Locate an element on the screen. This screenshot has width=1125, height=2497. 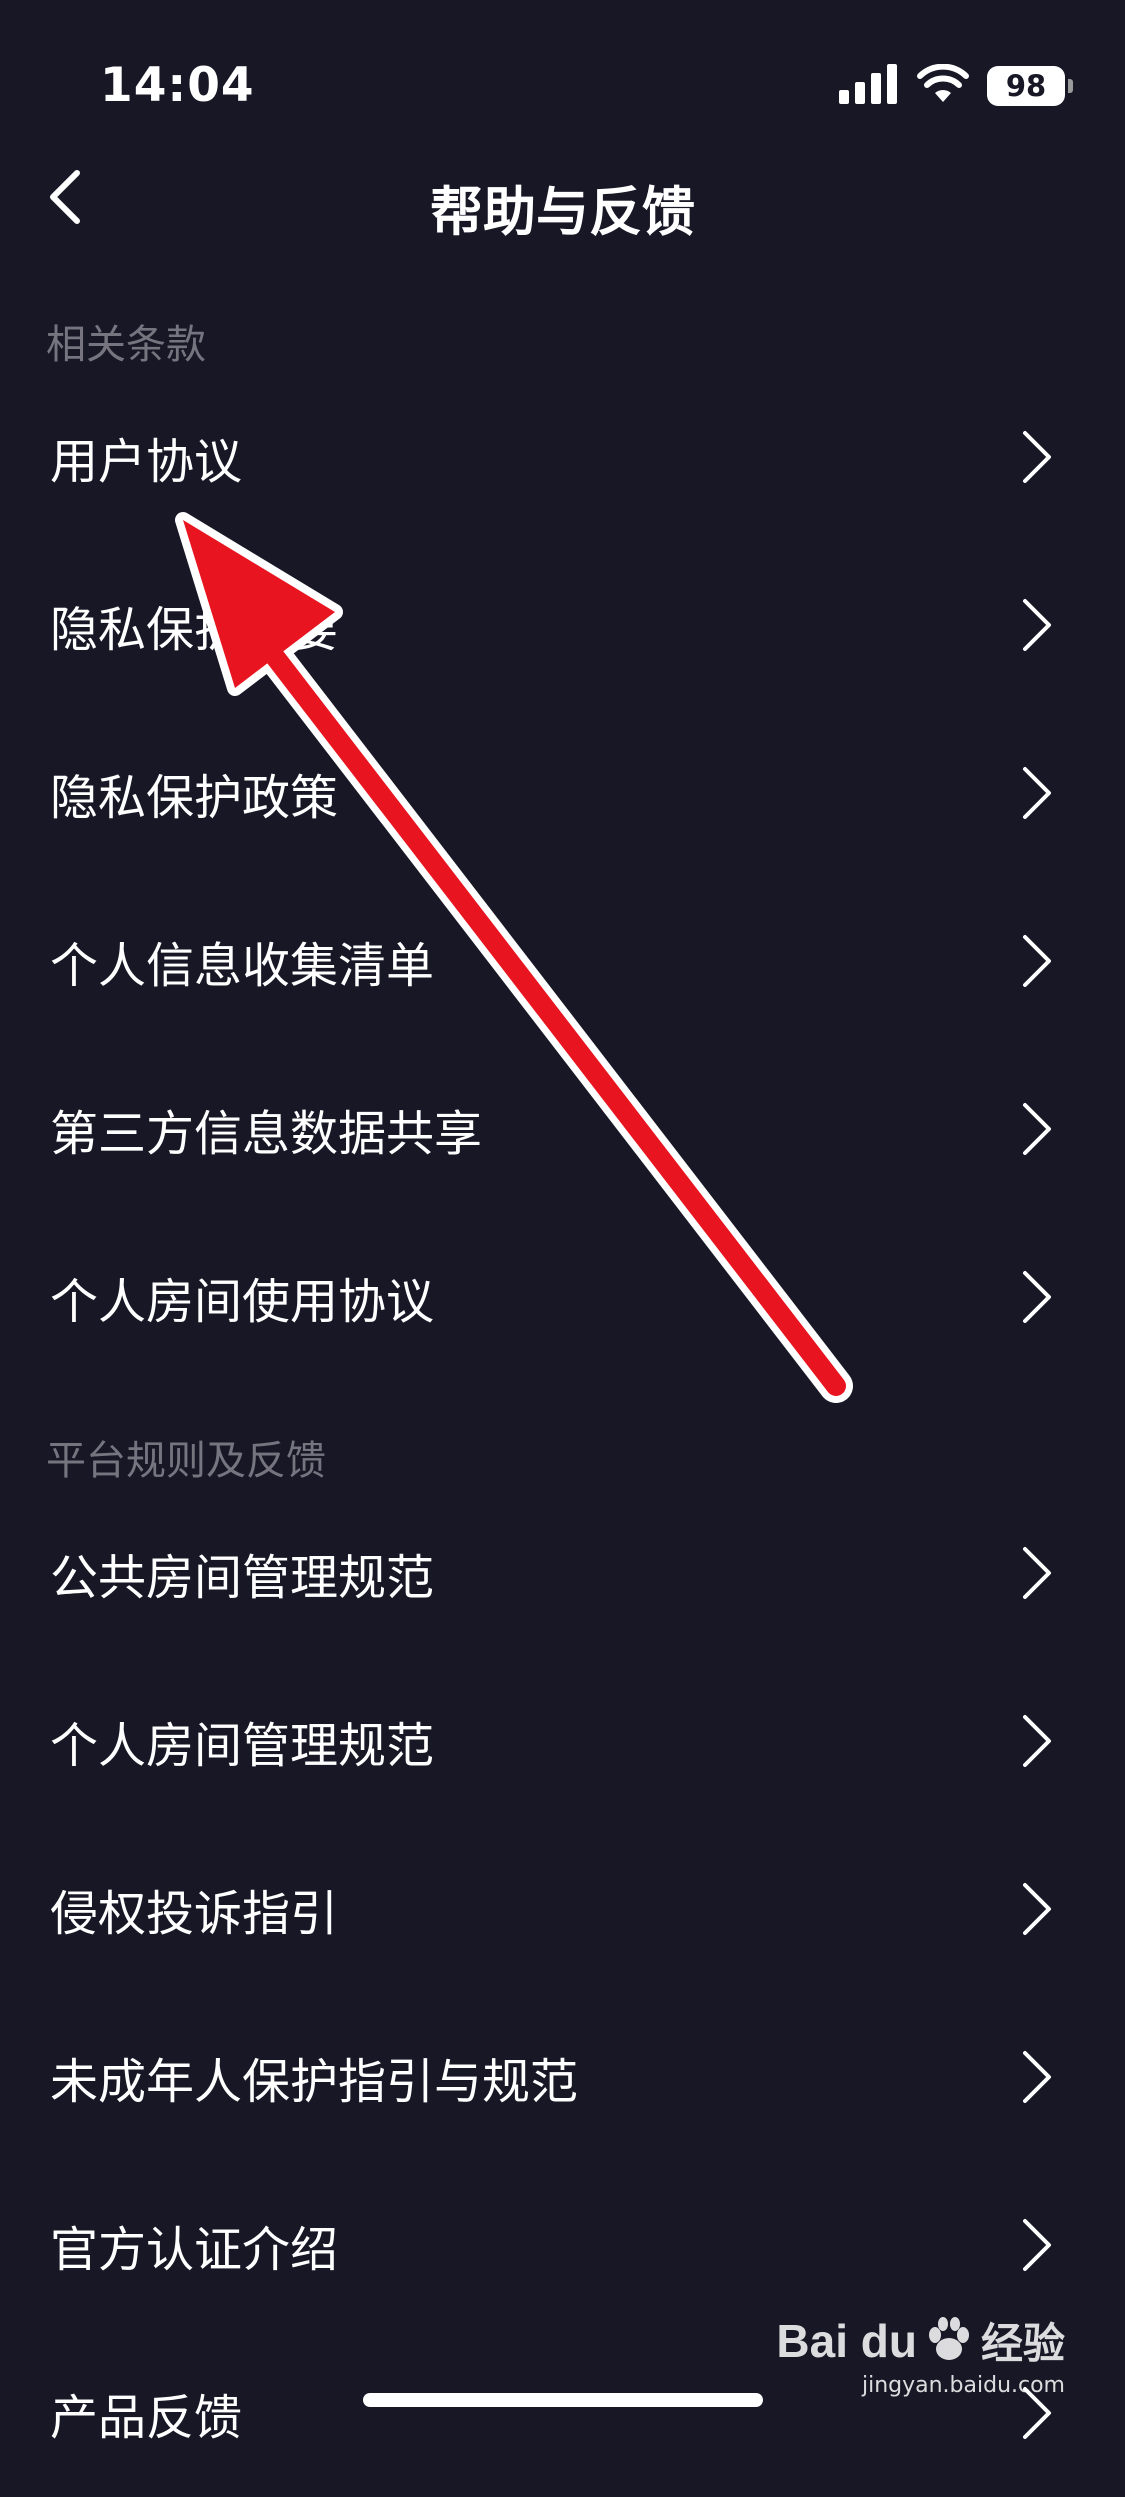
list-item-privacy-policy: 隐私保护政策 is located at coordinates (562, 793).